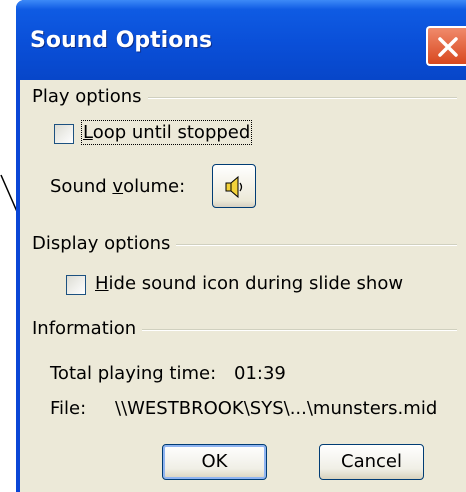  What do you see at coordinates (256, 283) in the screenshot?
I see `hide-sound-icon-label-rest: ide sound icon during slide show` at bounding box center [256, 283].